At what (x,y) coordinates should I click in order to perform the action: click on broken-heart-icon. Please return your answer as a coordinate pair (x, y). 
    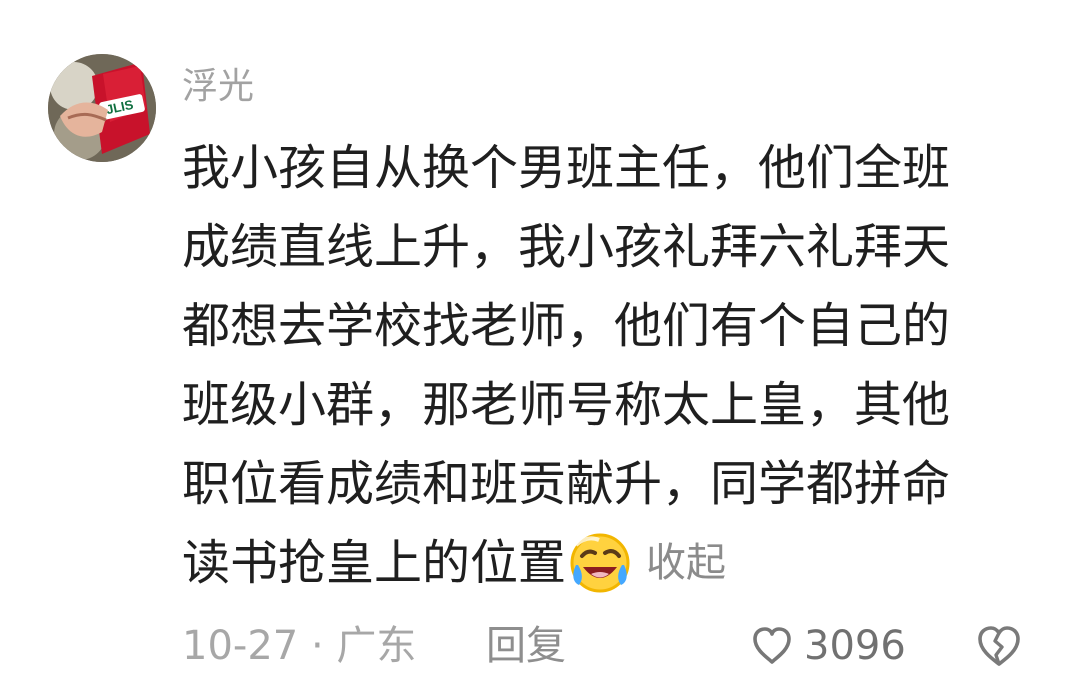
    Looking at the image, I should click on (999, 646).